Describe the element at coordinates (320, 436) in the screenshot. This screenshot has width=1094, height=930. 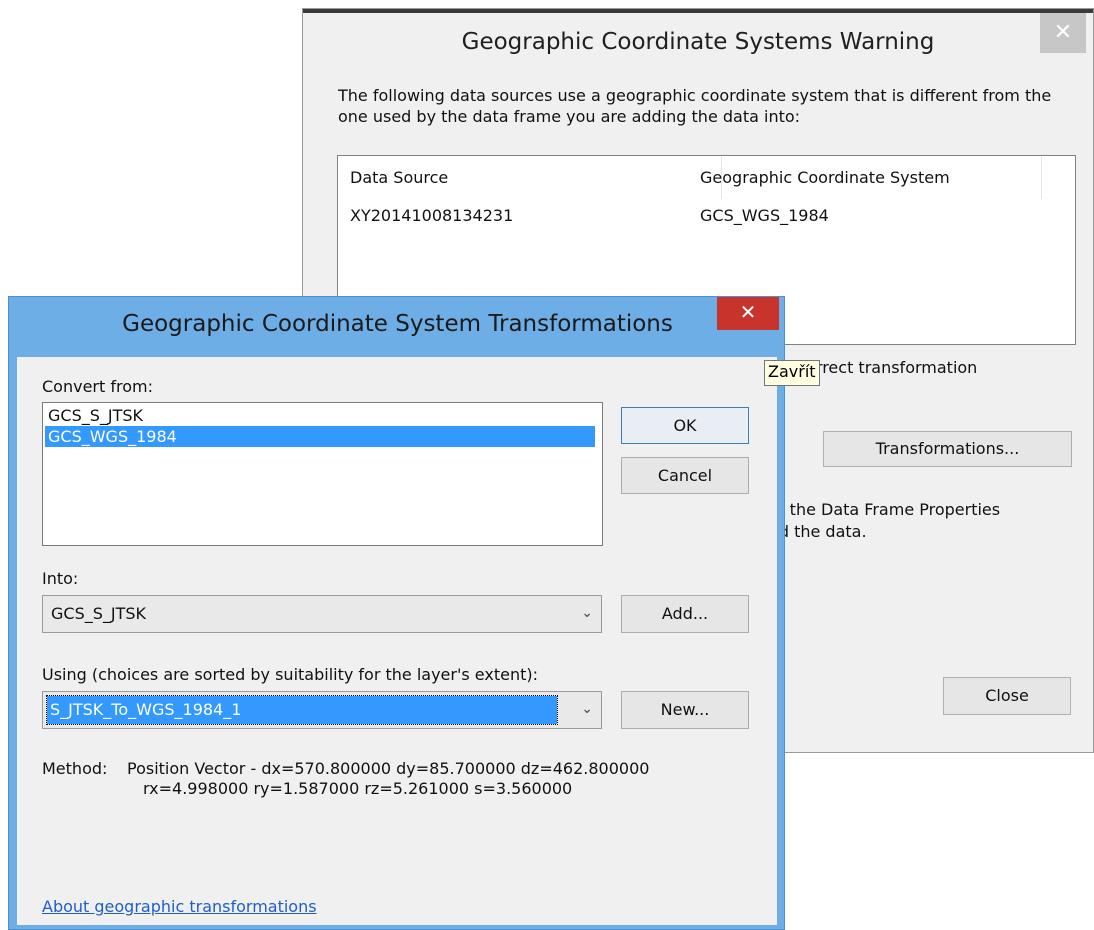
I see `list-item-selected: GCS_WGS_1984` at that location.